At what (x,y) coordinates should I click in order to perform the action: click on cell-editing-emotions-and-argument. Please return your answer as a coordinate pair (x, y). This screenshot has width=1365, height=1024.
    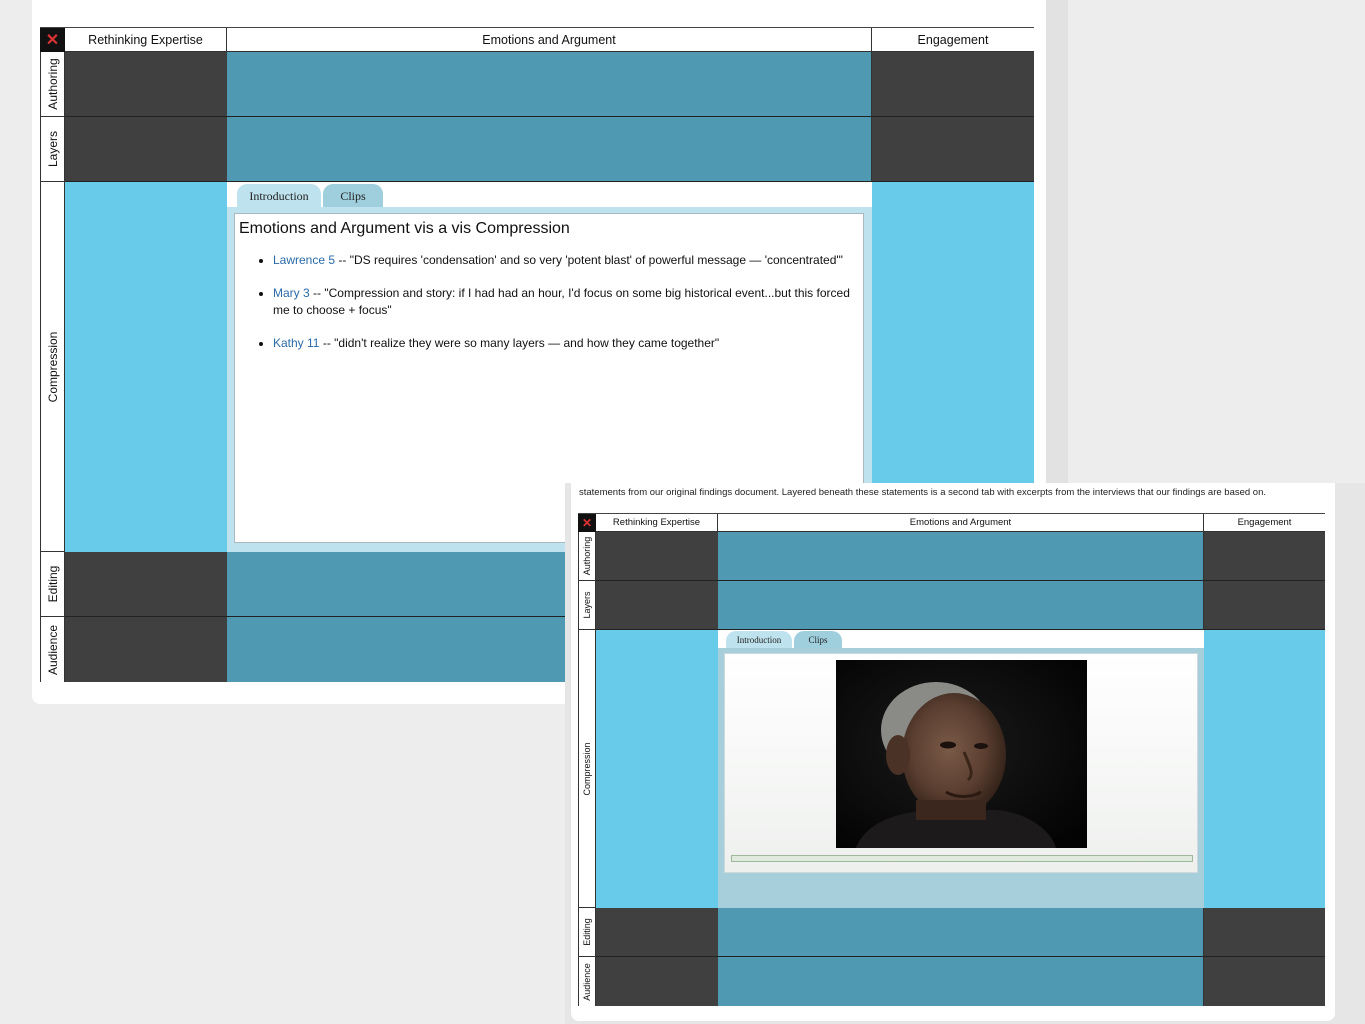
    Looking at the image, I should click on (961, 932).